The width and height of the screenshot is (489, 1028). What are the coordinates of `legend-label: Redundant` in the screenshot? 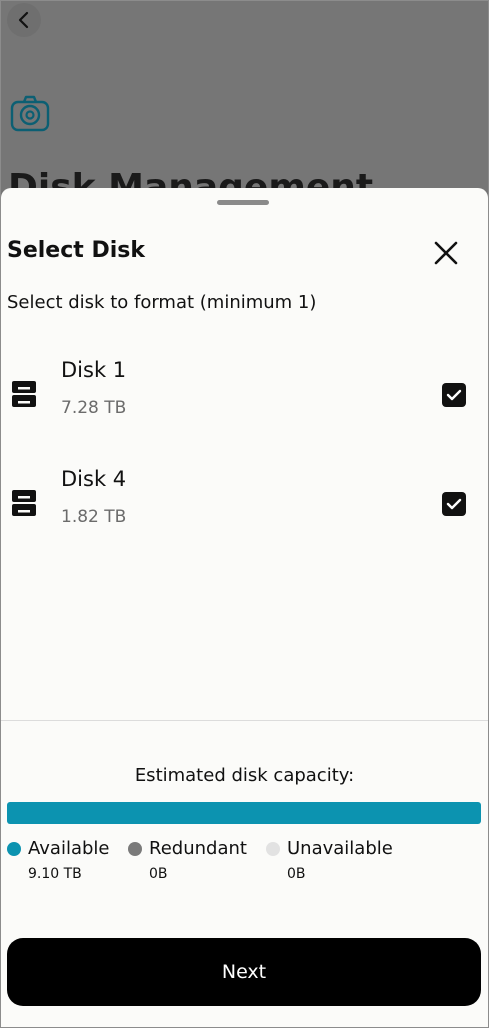 It's located at (198, 848).